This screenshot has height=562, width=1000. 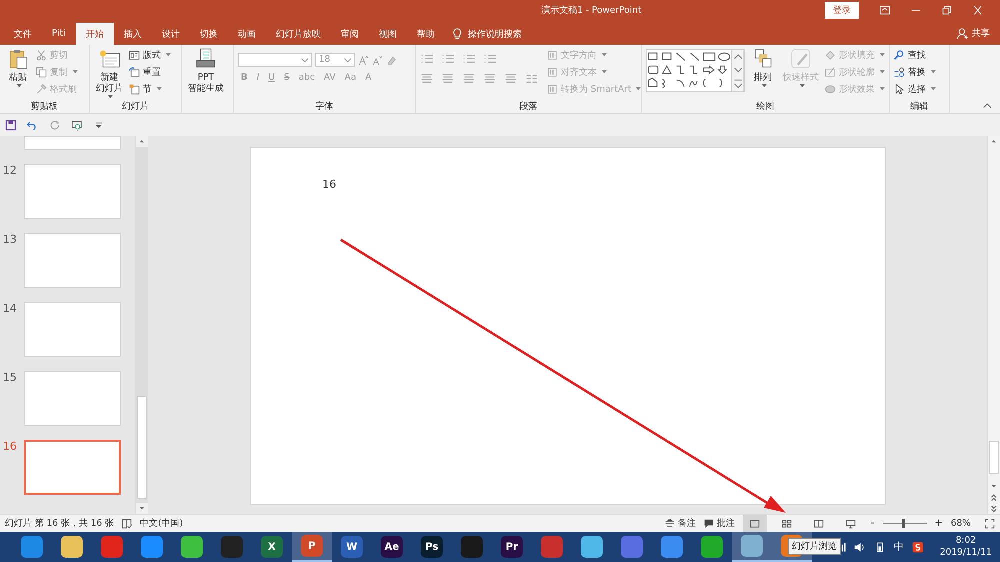 What do you see at coordinates (325, 106) in the screenshot?
I see `group-label: 字体` at bounding box center [325, 106].